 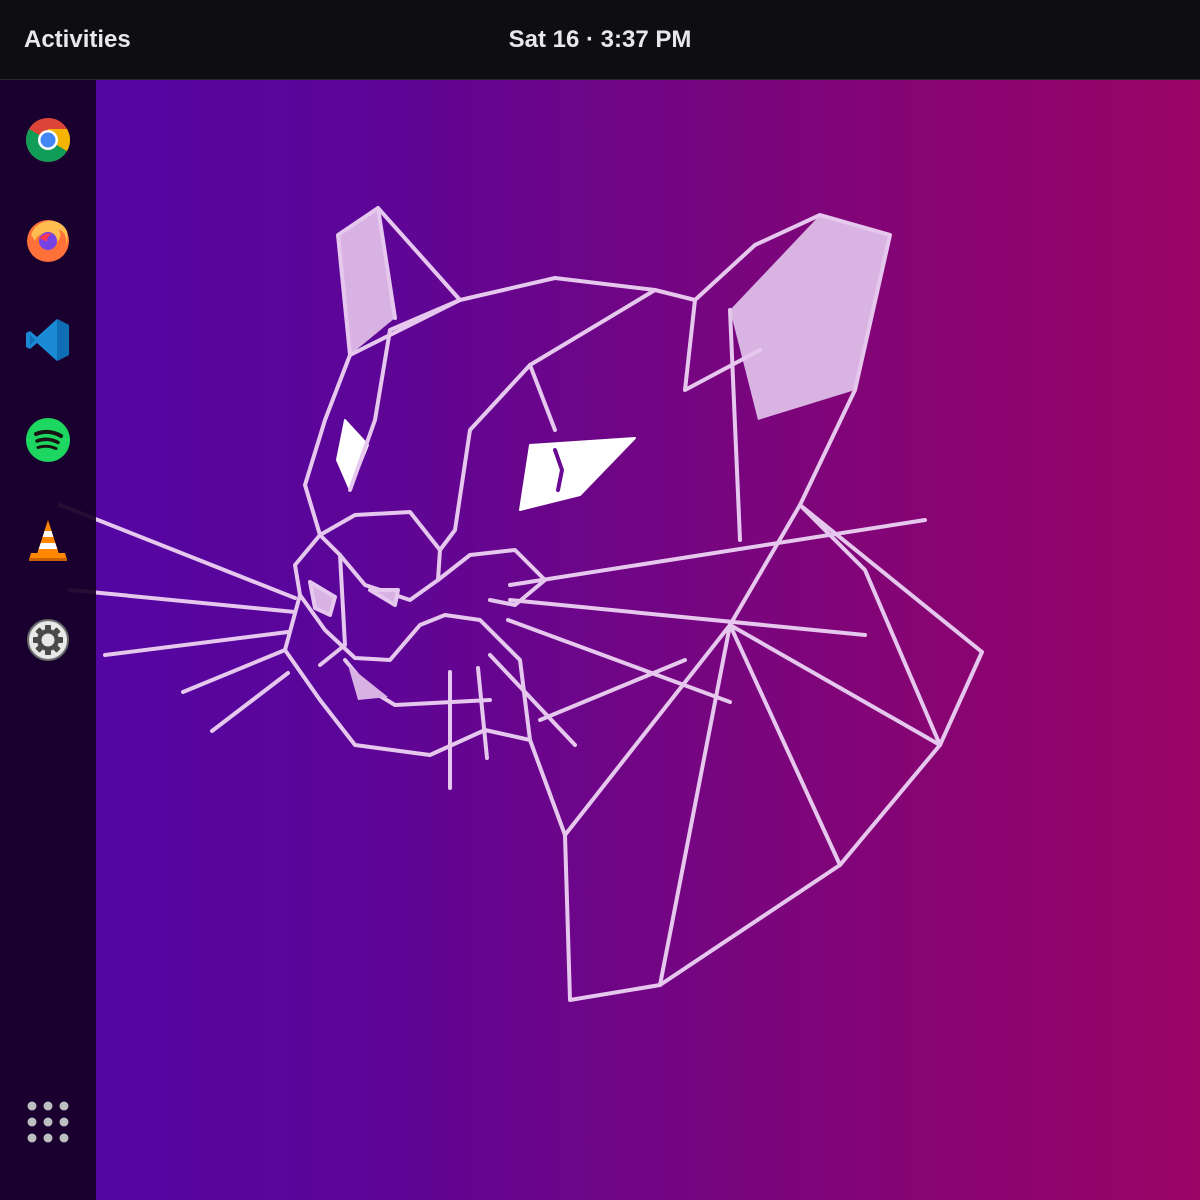 I want to click on dock-item-firefox, so click(x=48, y=240).